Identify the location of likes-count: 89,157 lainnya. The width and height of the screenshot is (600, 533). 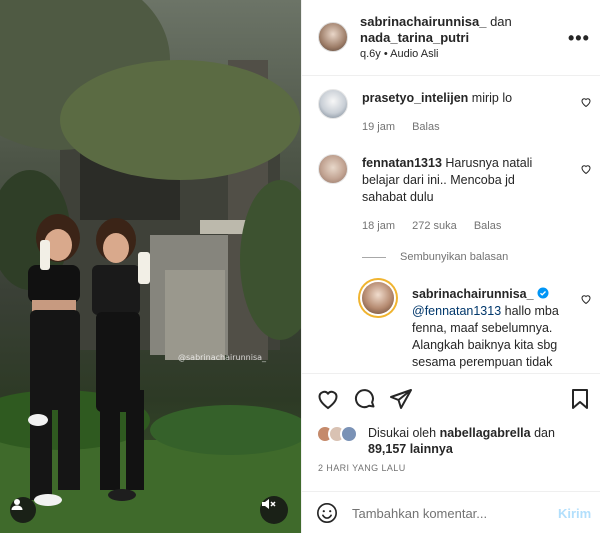
(410, 449).